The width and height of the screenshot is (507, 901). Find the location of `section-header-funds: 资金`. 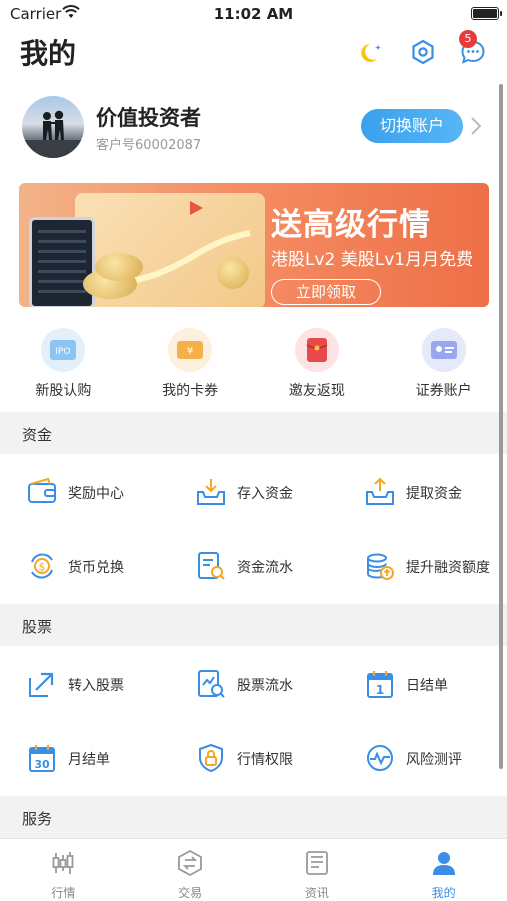

section-header-funds: 资金 is located at coordinates (253, 433).